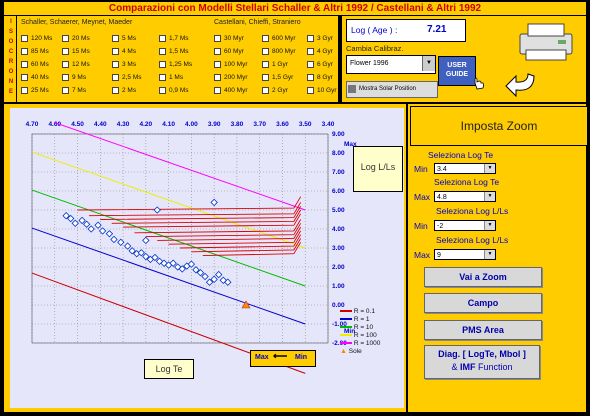  I want to click on age-checkbox: 600 Myr, so click(278, 38).